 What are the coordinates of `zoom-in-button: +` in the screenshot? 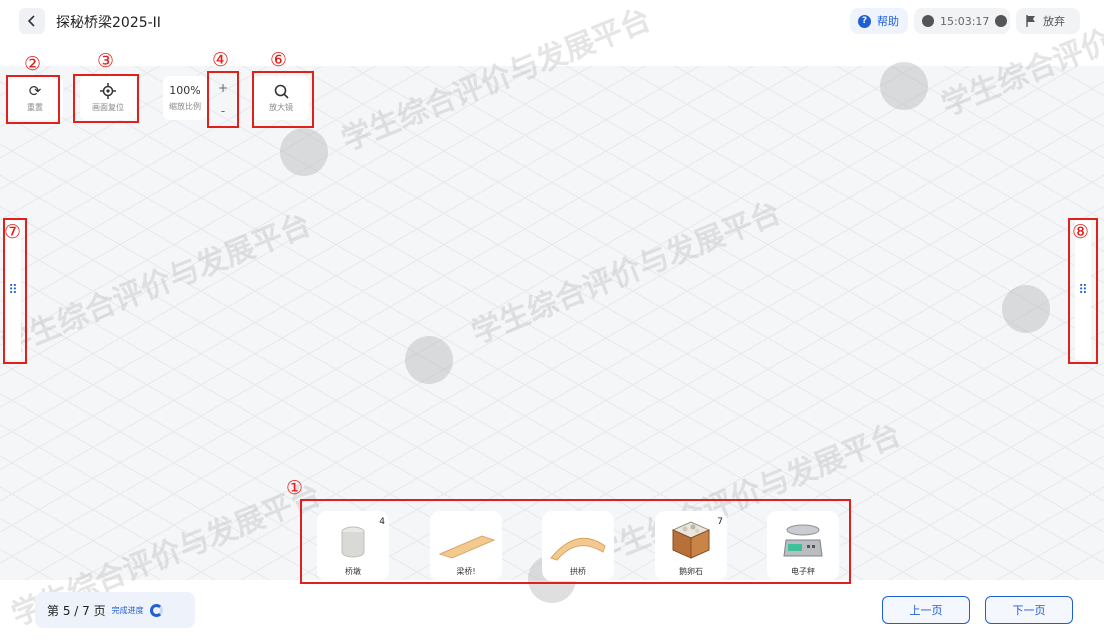 It's located at (223, 88).